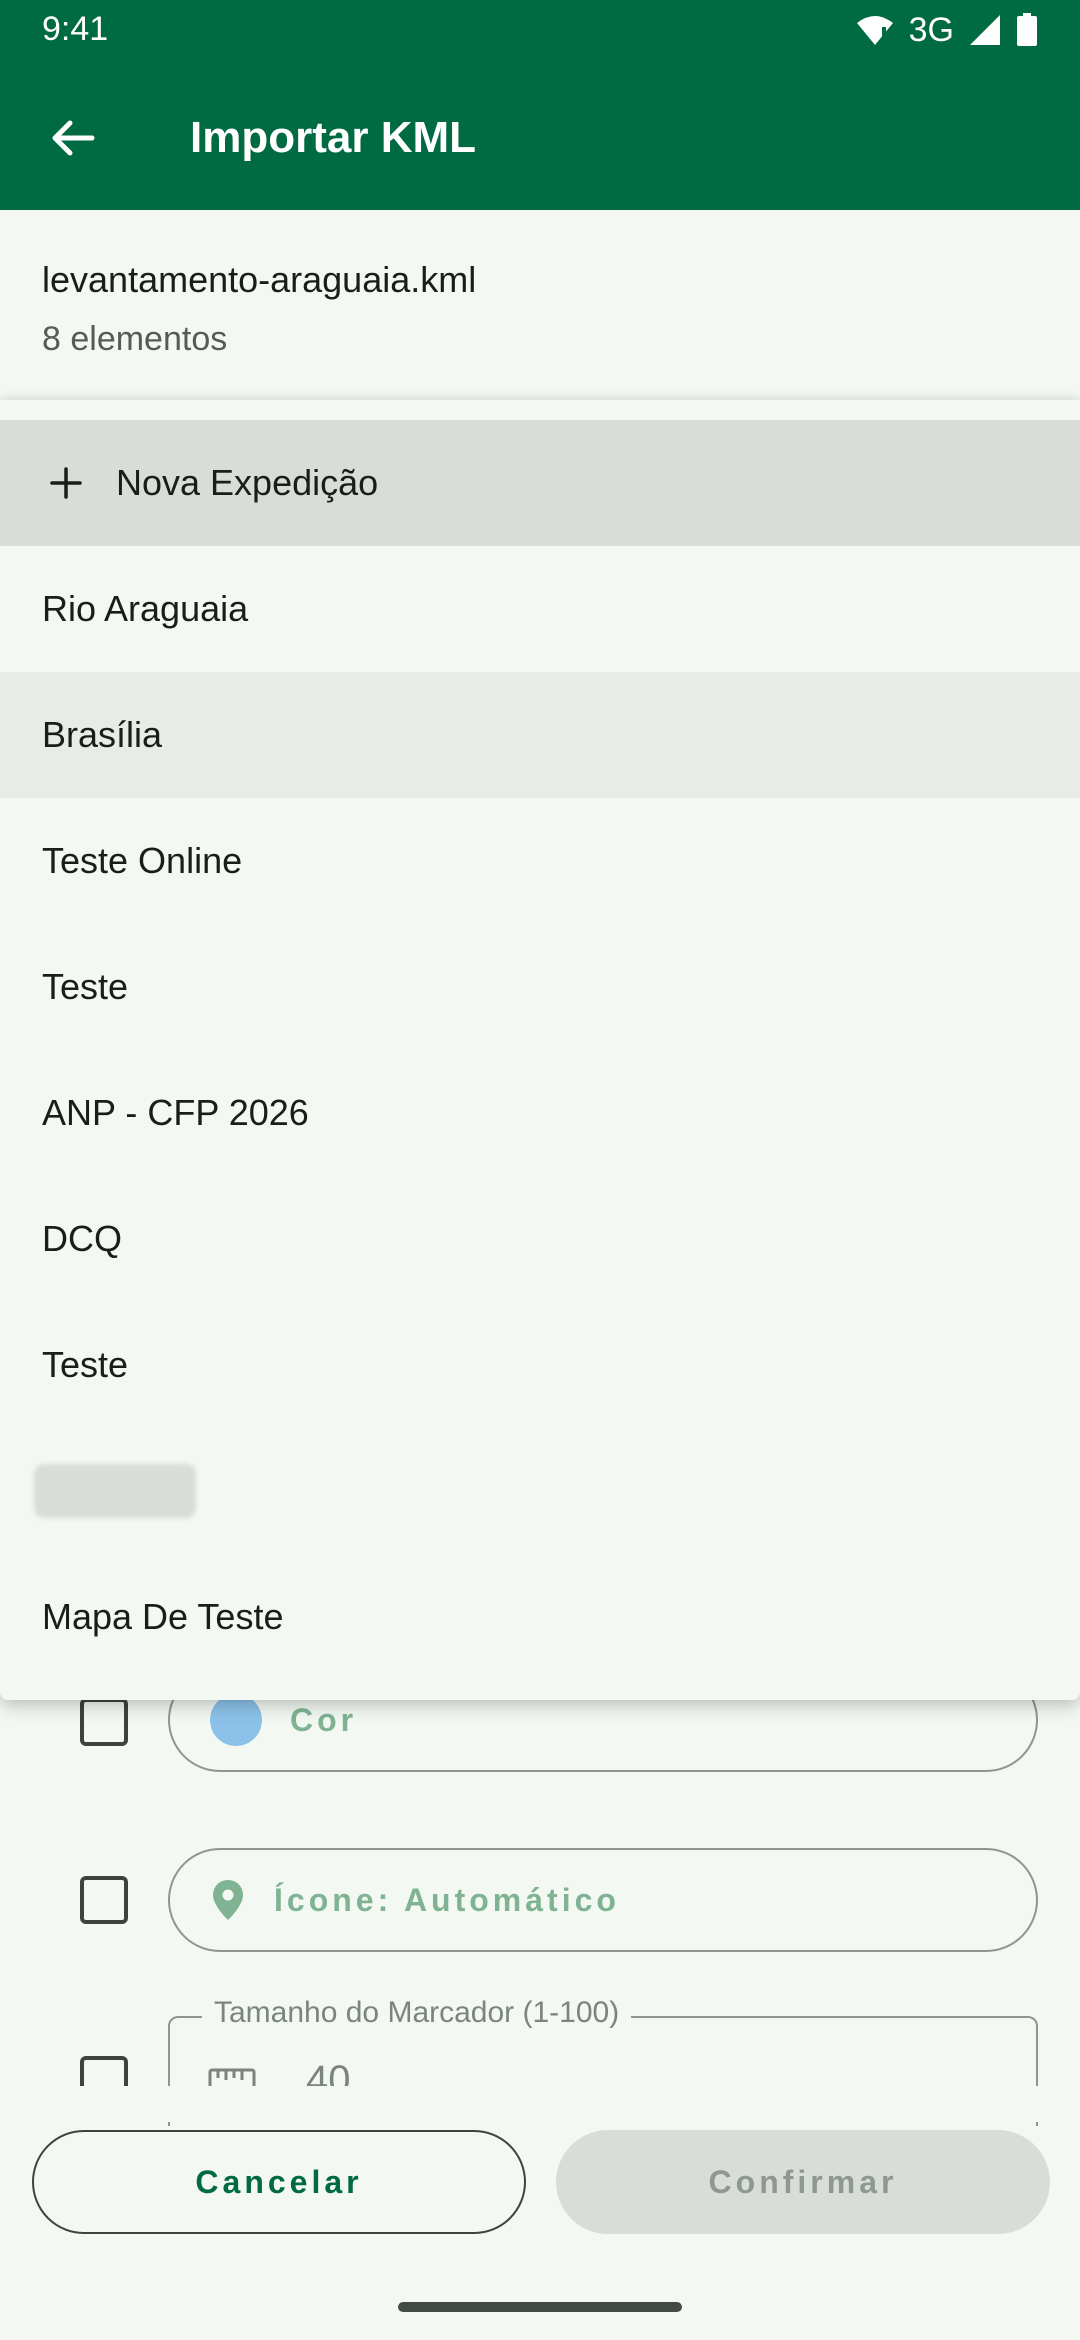  Describe the element at coordinates (803, 2182) in the screenshot. I see `confirm-button: Confirmar` at that location.